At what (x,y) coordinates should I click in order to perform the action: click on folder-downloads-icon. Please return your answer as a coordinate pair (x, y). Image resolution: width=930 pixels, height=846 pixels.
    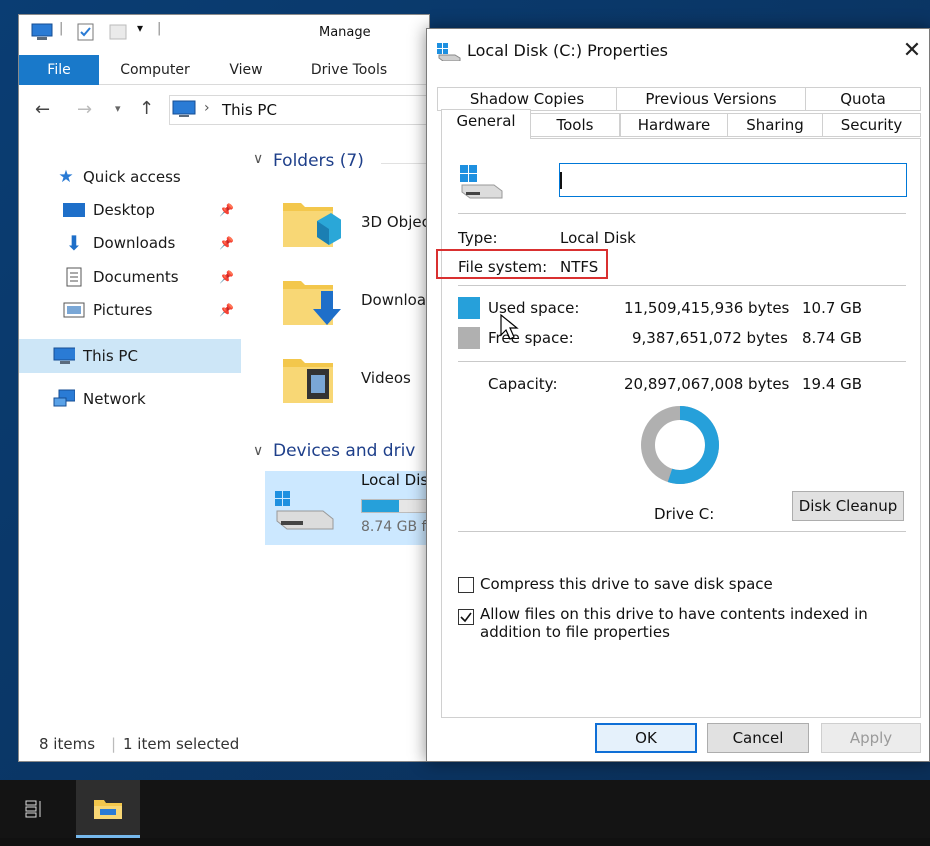
    Looking at the image, I should click on (311, 299).